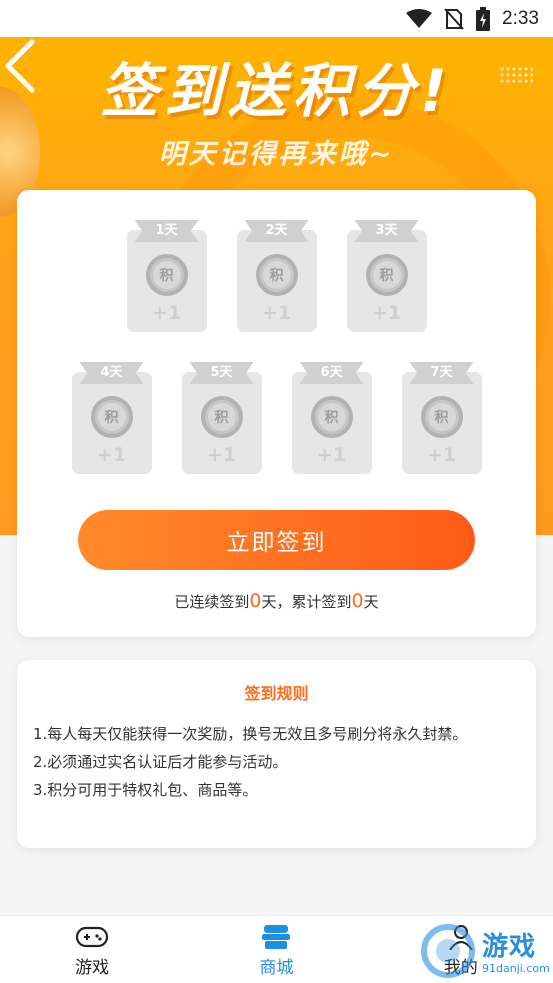  What do you see at coordinates (371, 602) in the screenshot?
I see `stats-suffix: 天` at bounding box center [371, 602].